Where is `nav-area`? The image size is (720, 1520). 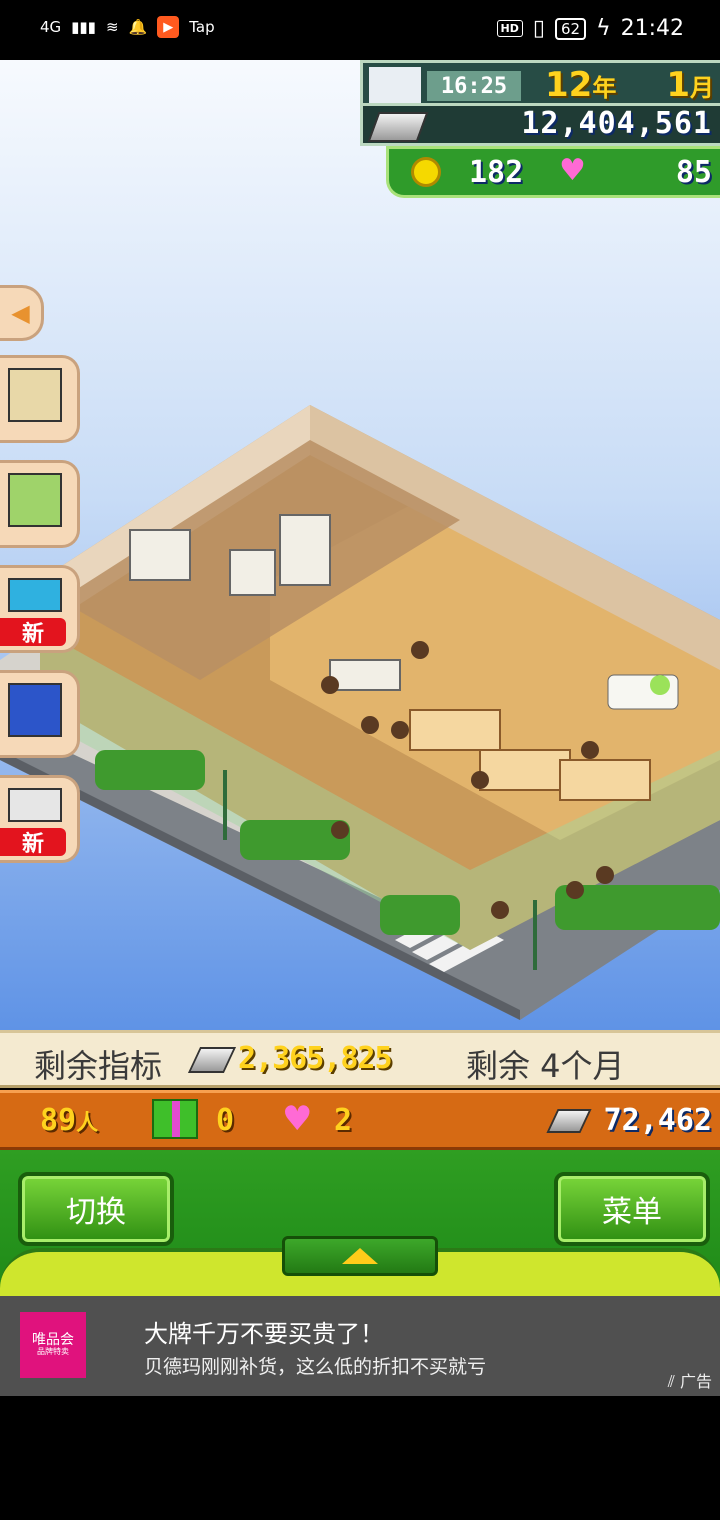
nav-area is located at coordinates (360, 1458).